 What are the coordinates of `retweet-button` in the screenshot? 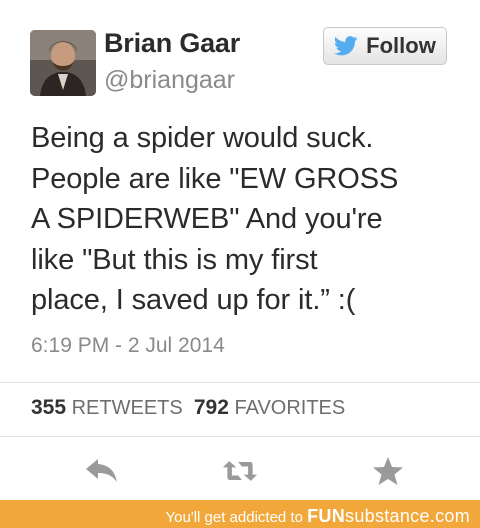 It's located at (240, 471).